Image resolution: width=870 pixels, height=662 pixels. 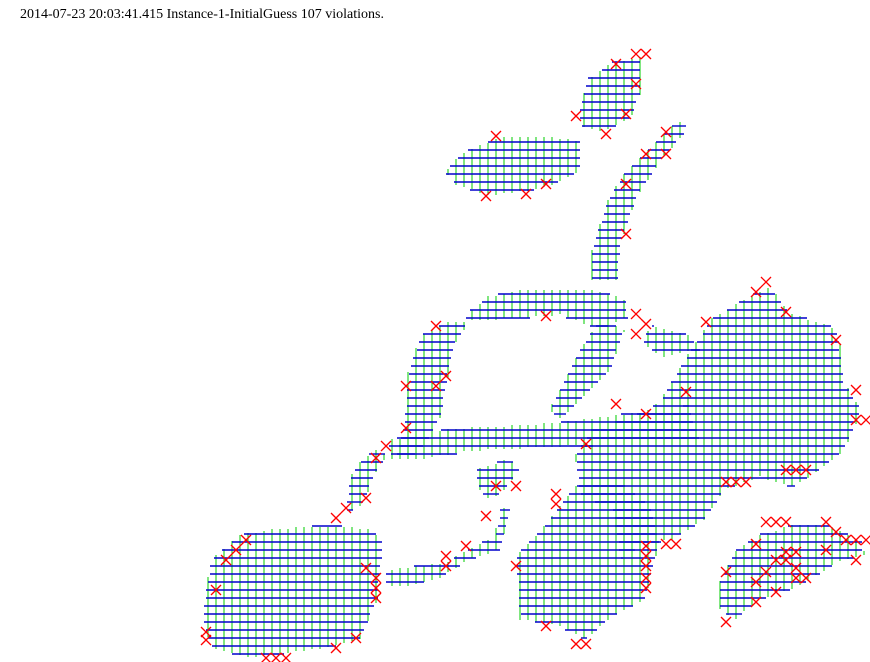 I want to click on patch-center-lower, so click(x=588, y=559).